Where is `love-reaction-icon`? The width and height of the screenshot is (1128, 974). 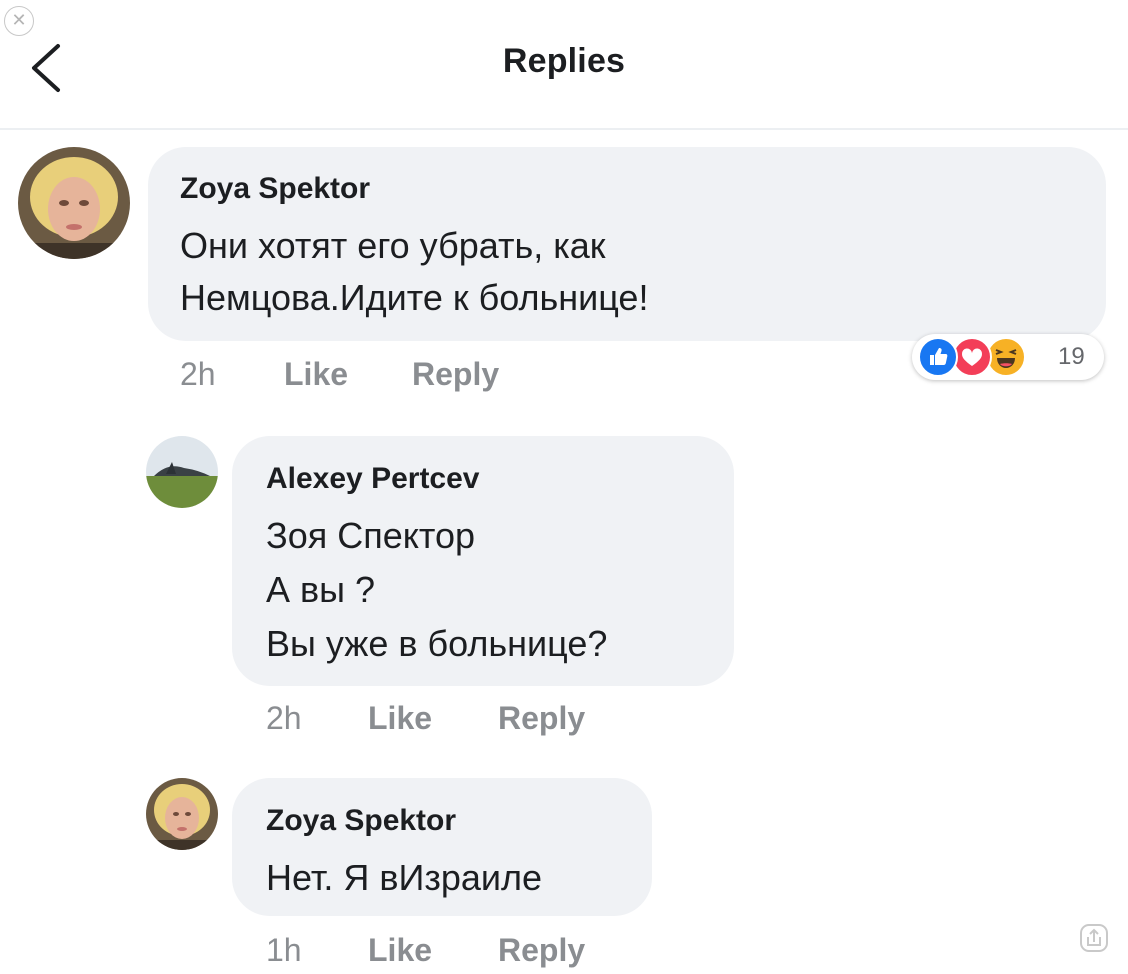 love-reaction-icon is located at coordinates (972, 357).